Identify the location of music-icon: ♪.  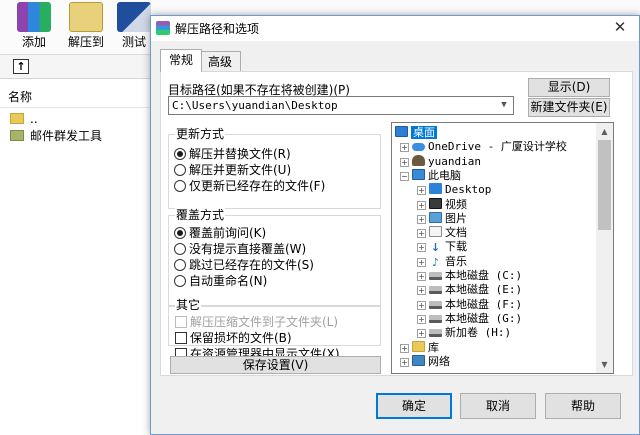
(435, 262).